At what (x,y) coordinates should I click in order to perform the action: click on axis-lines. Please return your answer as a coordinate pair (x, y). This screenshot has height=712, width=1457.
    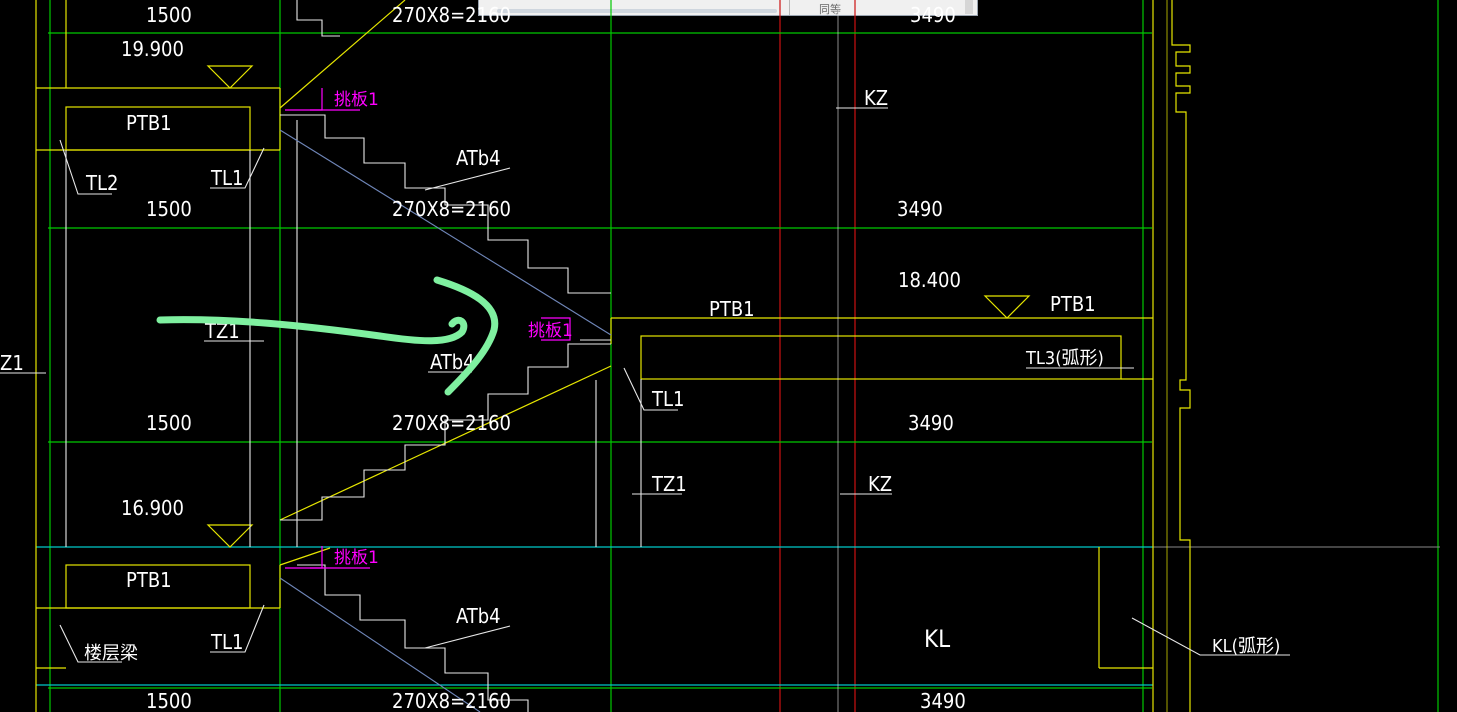
    Looking at the image, I should click on (817, 356).